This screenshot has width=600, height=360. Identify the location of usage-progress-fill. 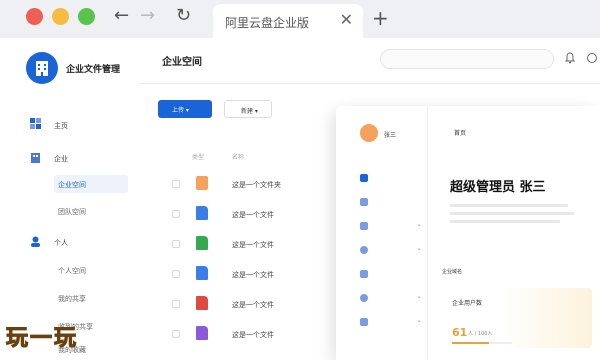
(470, 343).